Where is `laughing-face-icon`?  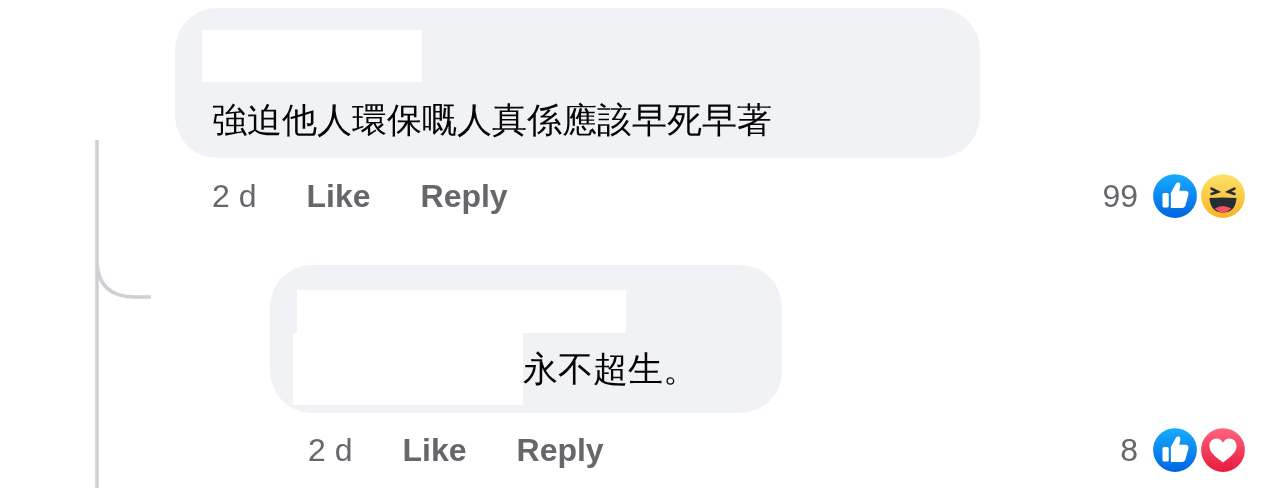 laughing-face-icon is located at coordinates (1223, 196).